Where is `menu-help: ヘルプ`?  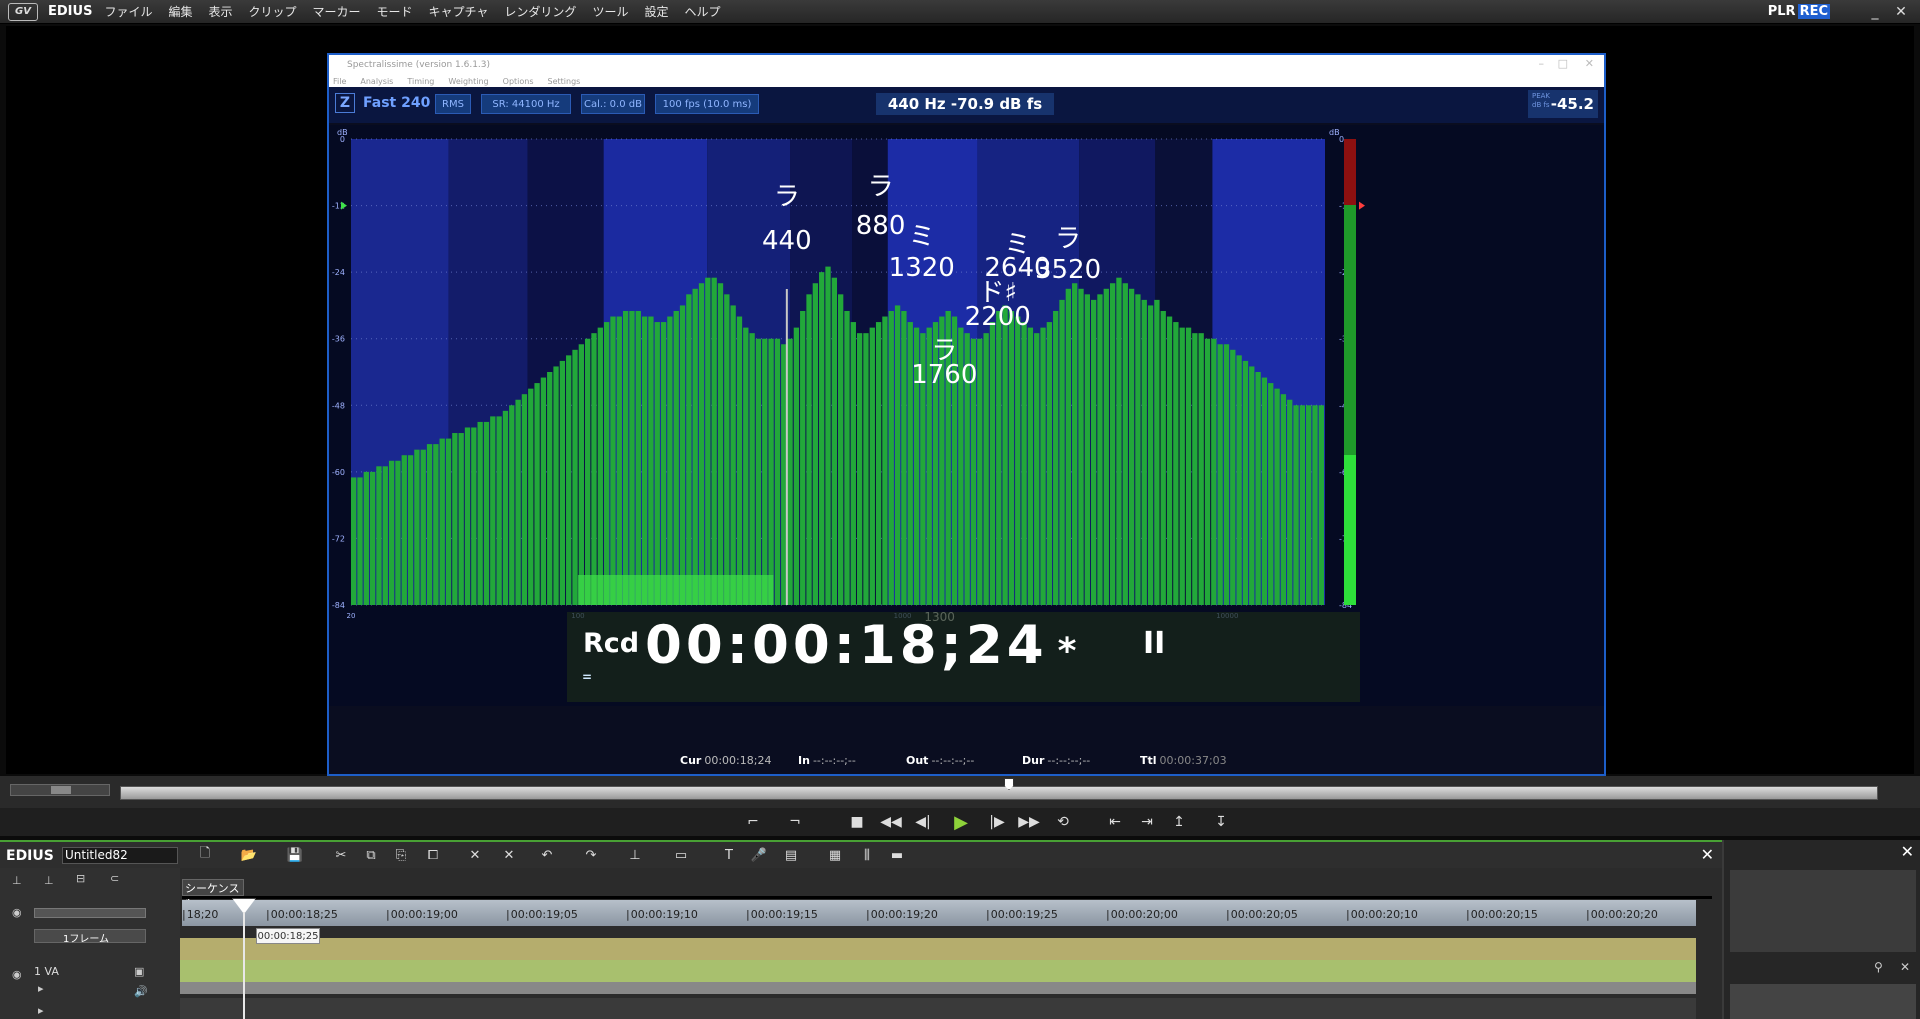 menu-help: ヘルプ is located at coordinates (702, 11).